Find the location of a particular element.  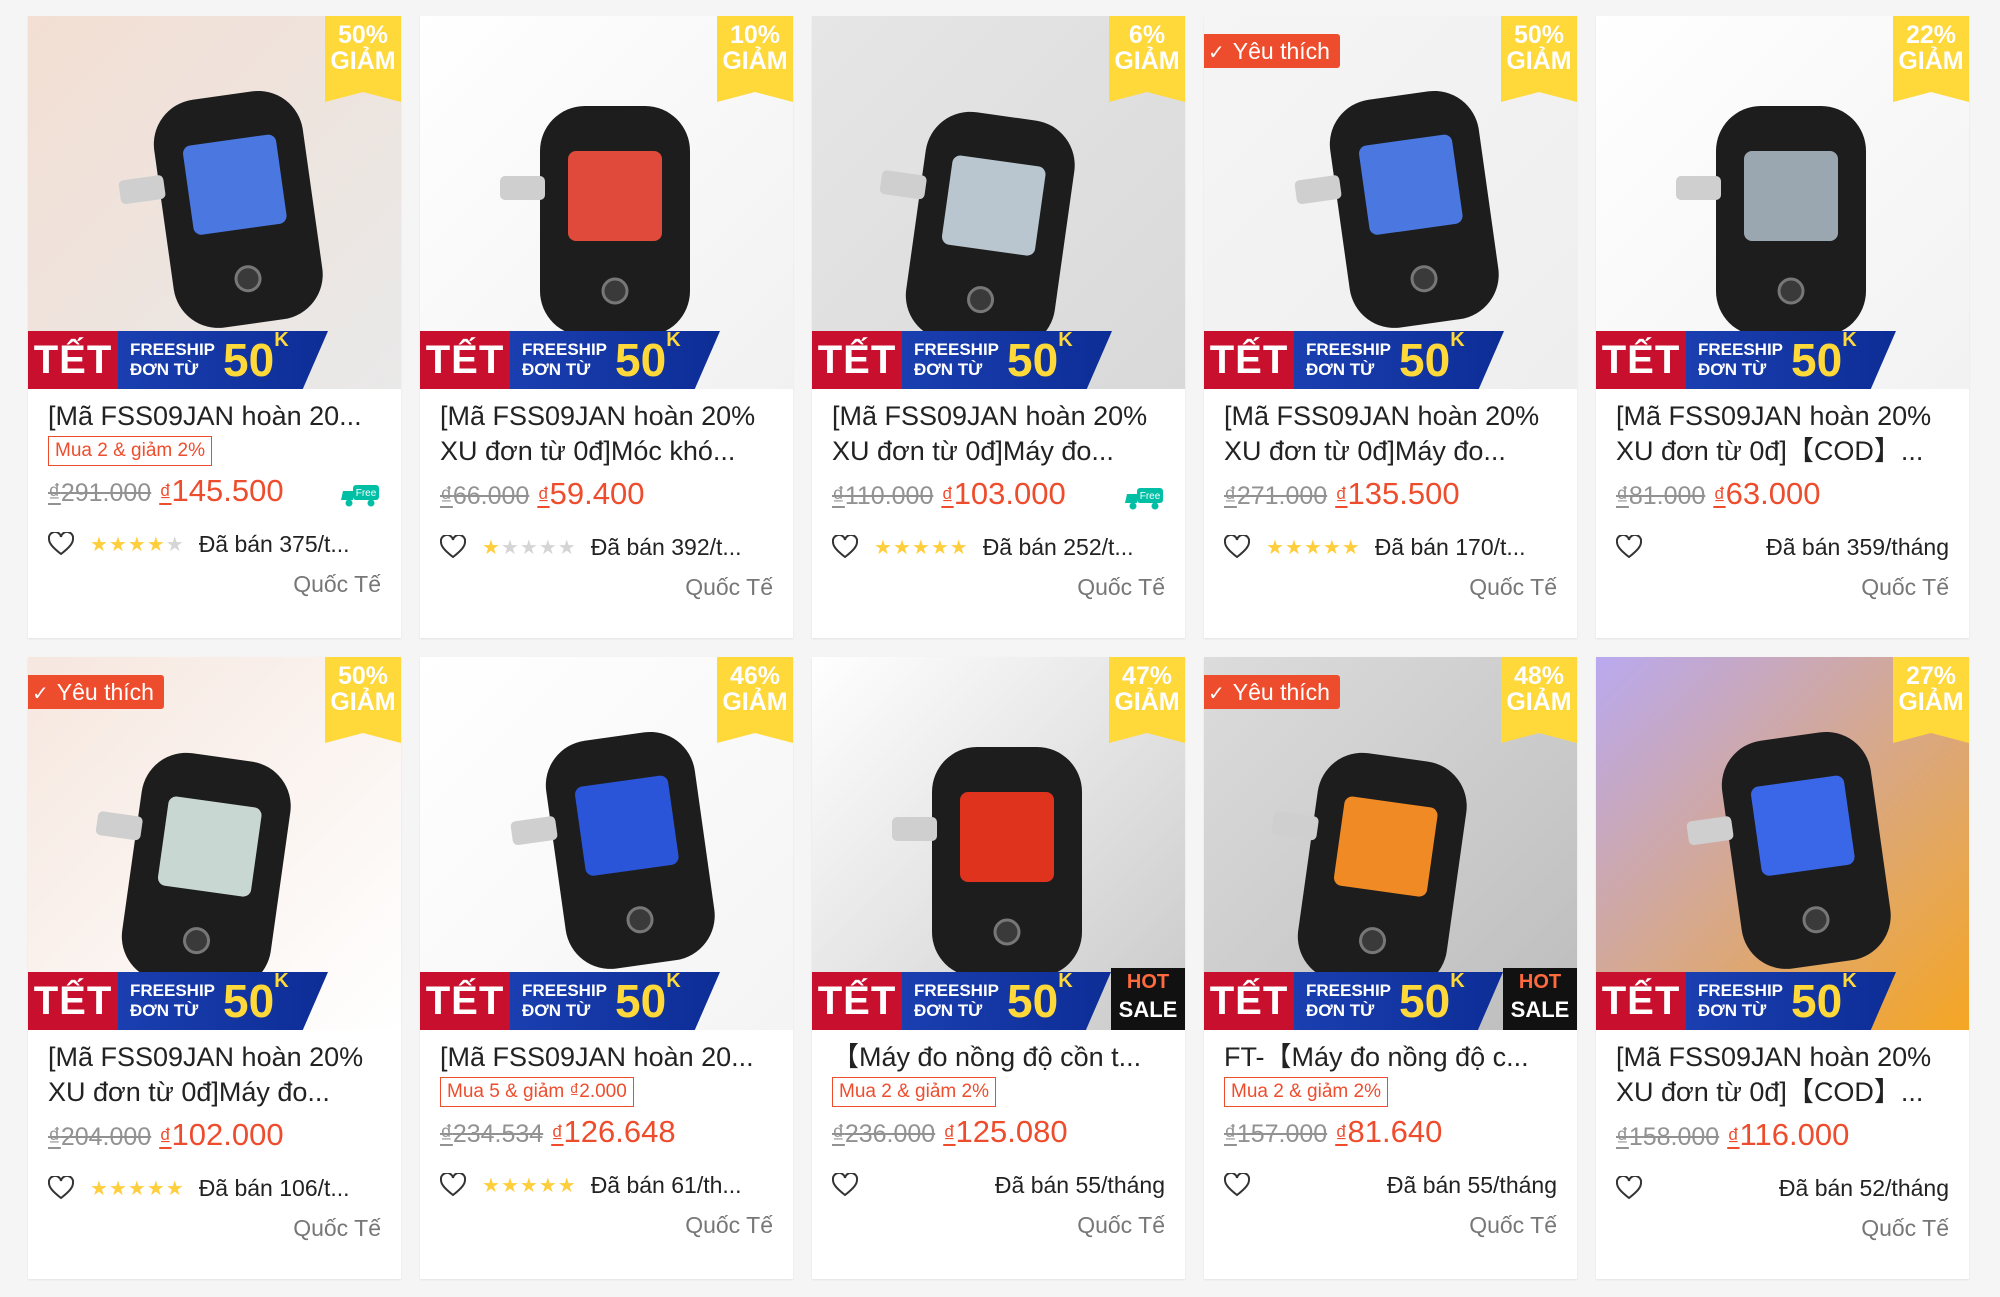

discount-badge: 6% GIẢM is located at coordinates (1147, 59).